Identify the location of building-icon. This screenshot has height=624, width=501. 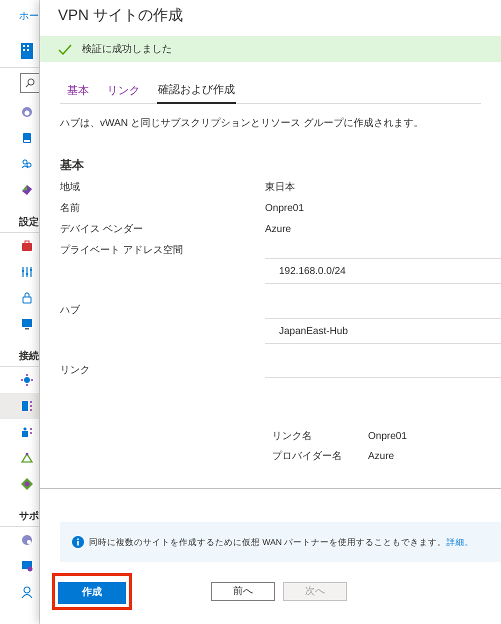
(27, 51).